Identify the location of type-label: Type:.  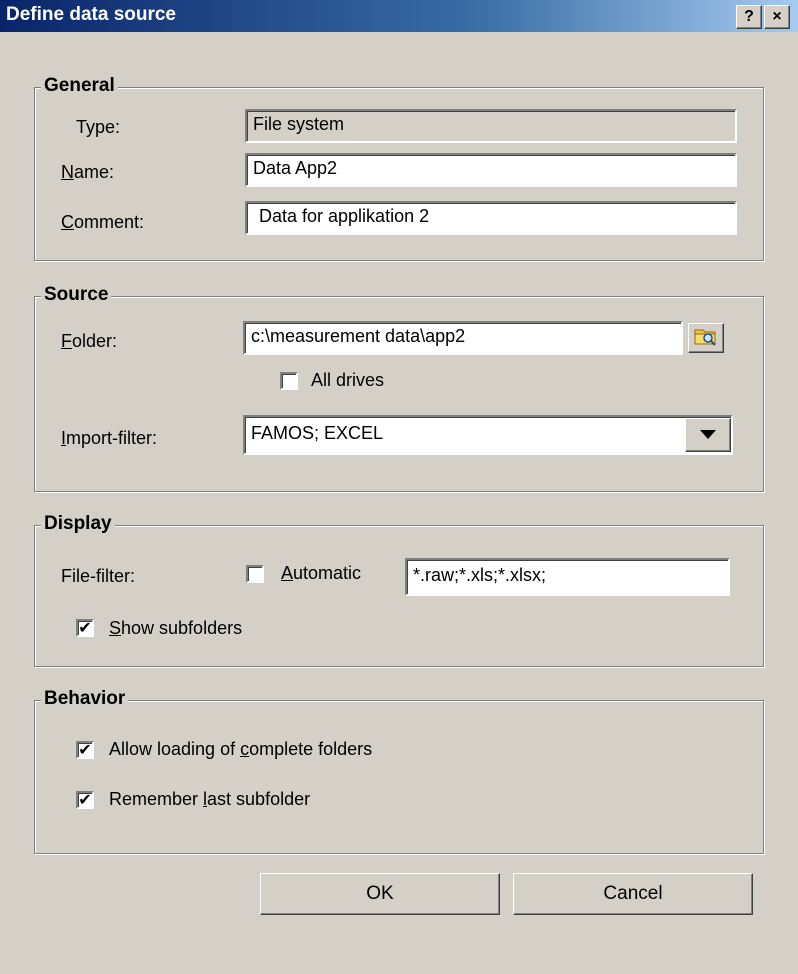
(98, 127).